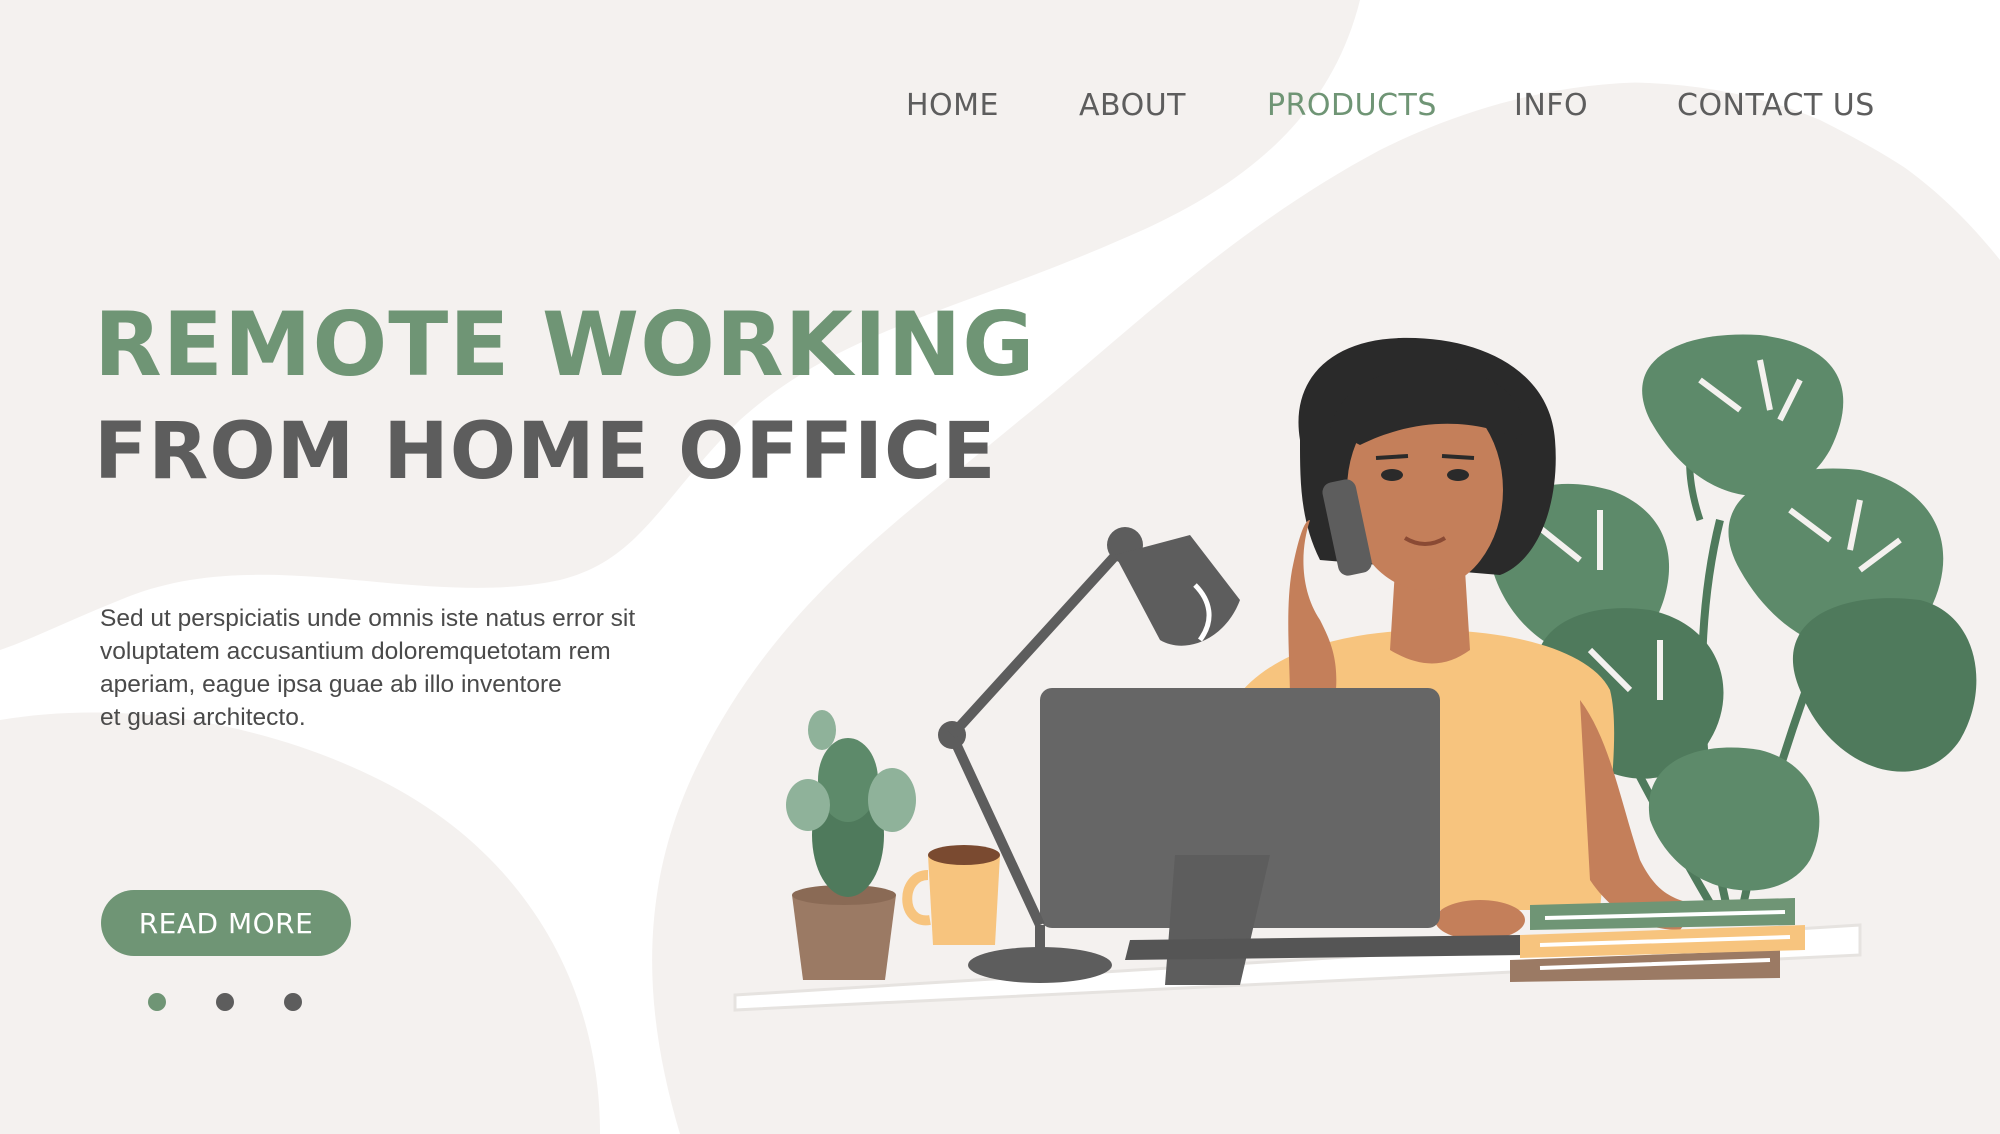 This screenshot has height=1134, width=2000. I want to click on books-icon, so click(1657, 940).